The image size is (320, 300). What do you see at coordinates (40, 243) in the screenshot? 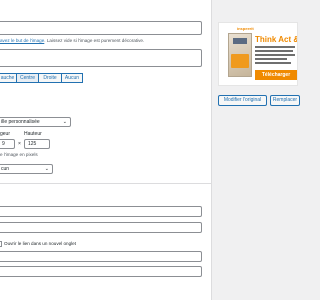
I see `new-tab-label: Ouvrir le lien dans un nouvel onglet` at bounding box center [40, 243].